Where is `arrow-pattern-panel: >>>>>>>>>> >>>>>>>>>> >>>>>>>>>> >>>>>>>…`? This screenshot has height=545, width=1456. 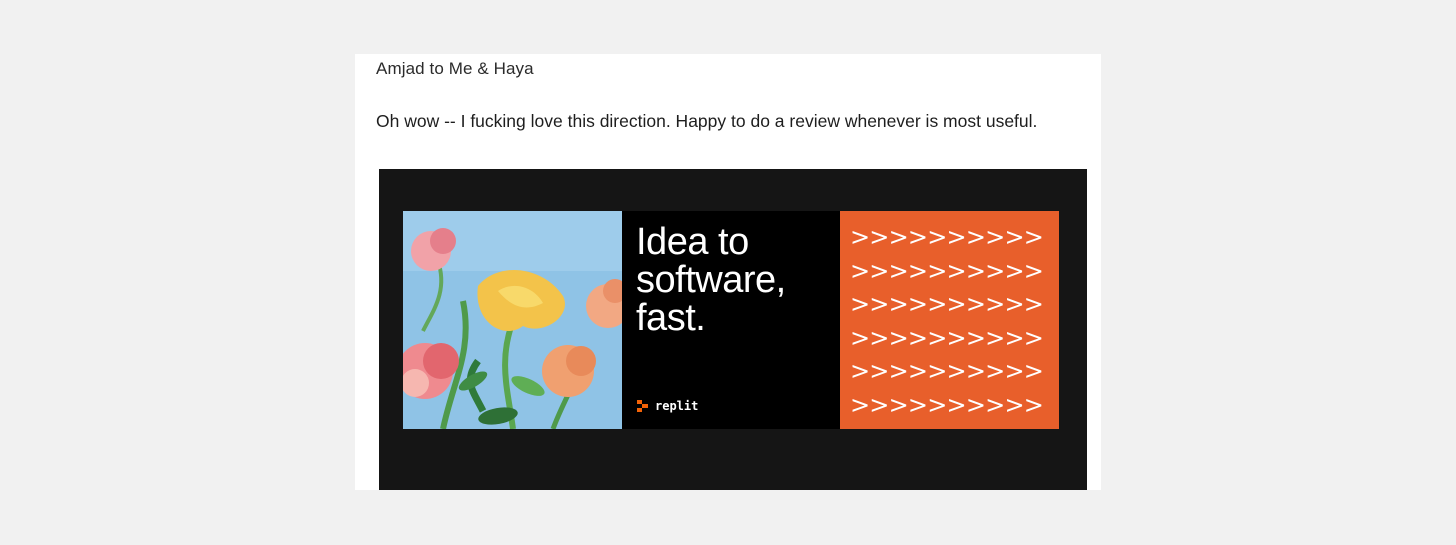
arrow-pattern-panel: >>>>>>>>>> >>>>>>>>>> >>>>>>>>>> >>>>>>>… is located at coordinates (949, 320).